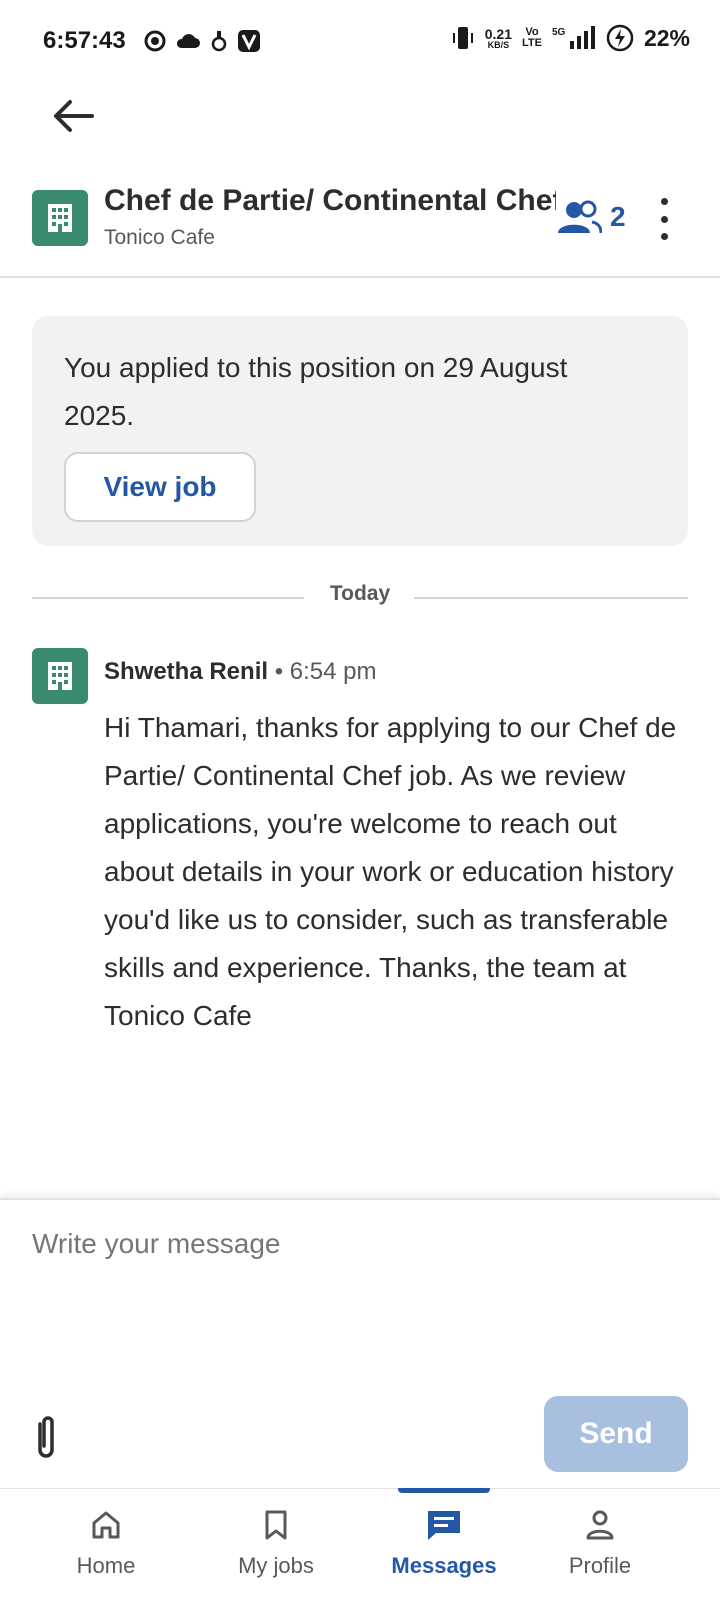  I want to click on message-input, so click(352, 1288).